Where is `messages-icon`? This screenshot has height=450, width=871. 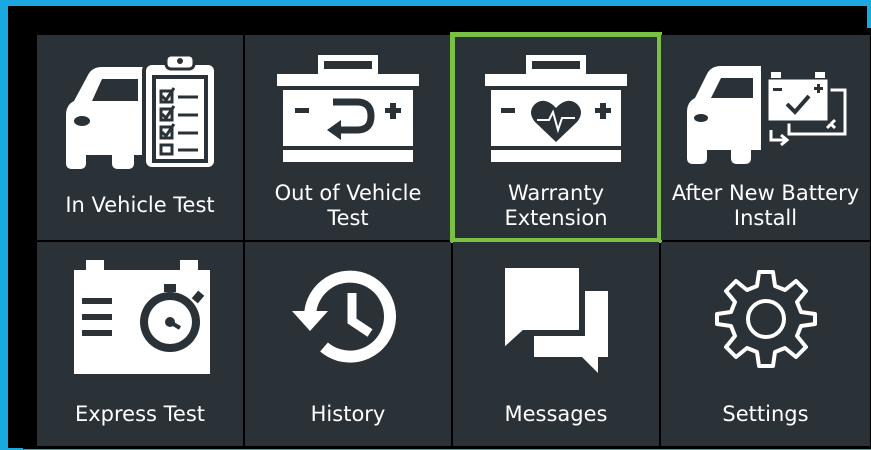
messages-icon is located at coordinates (556, 317).